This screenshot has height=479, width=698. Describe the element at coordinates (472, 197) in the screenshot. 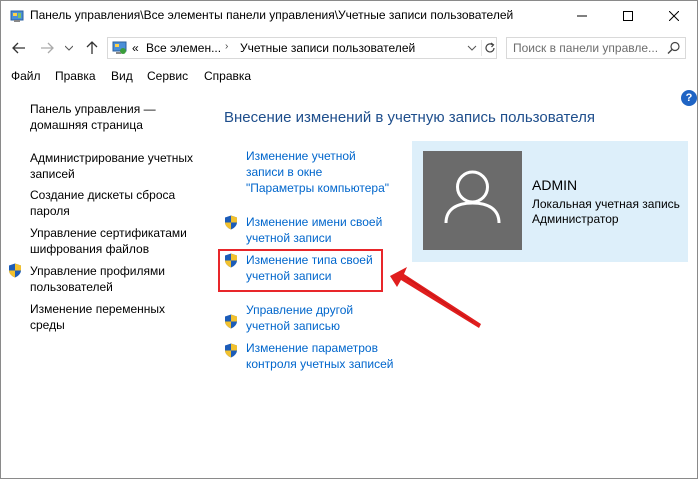

I see `user-silhouette-icon` at that location.